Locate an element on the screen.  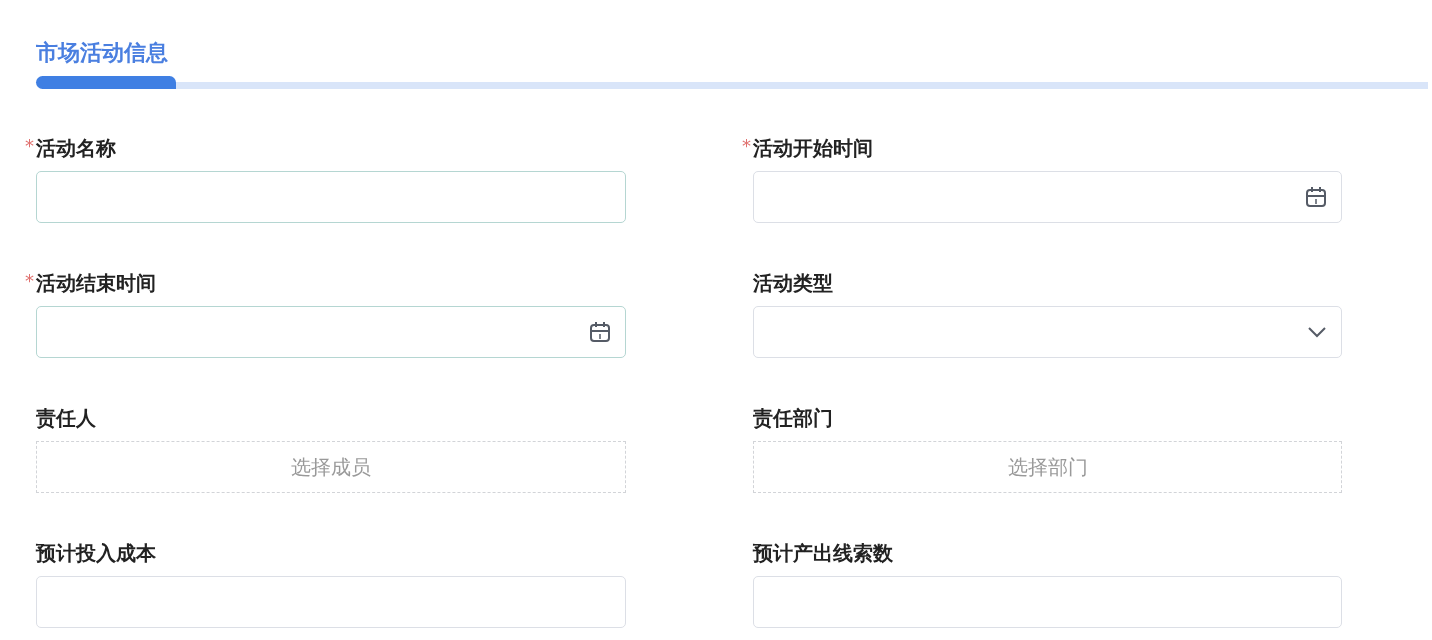
picker-button: 选择部门 is located at coordinates (1047, 467).